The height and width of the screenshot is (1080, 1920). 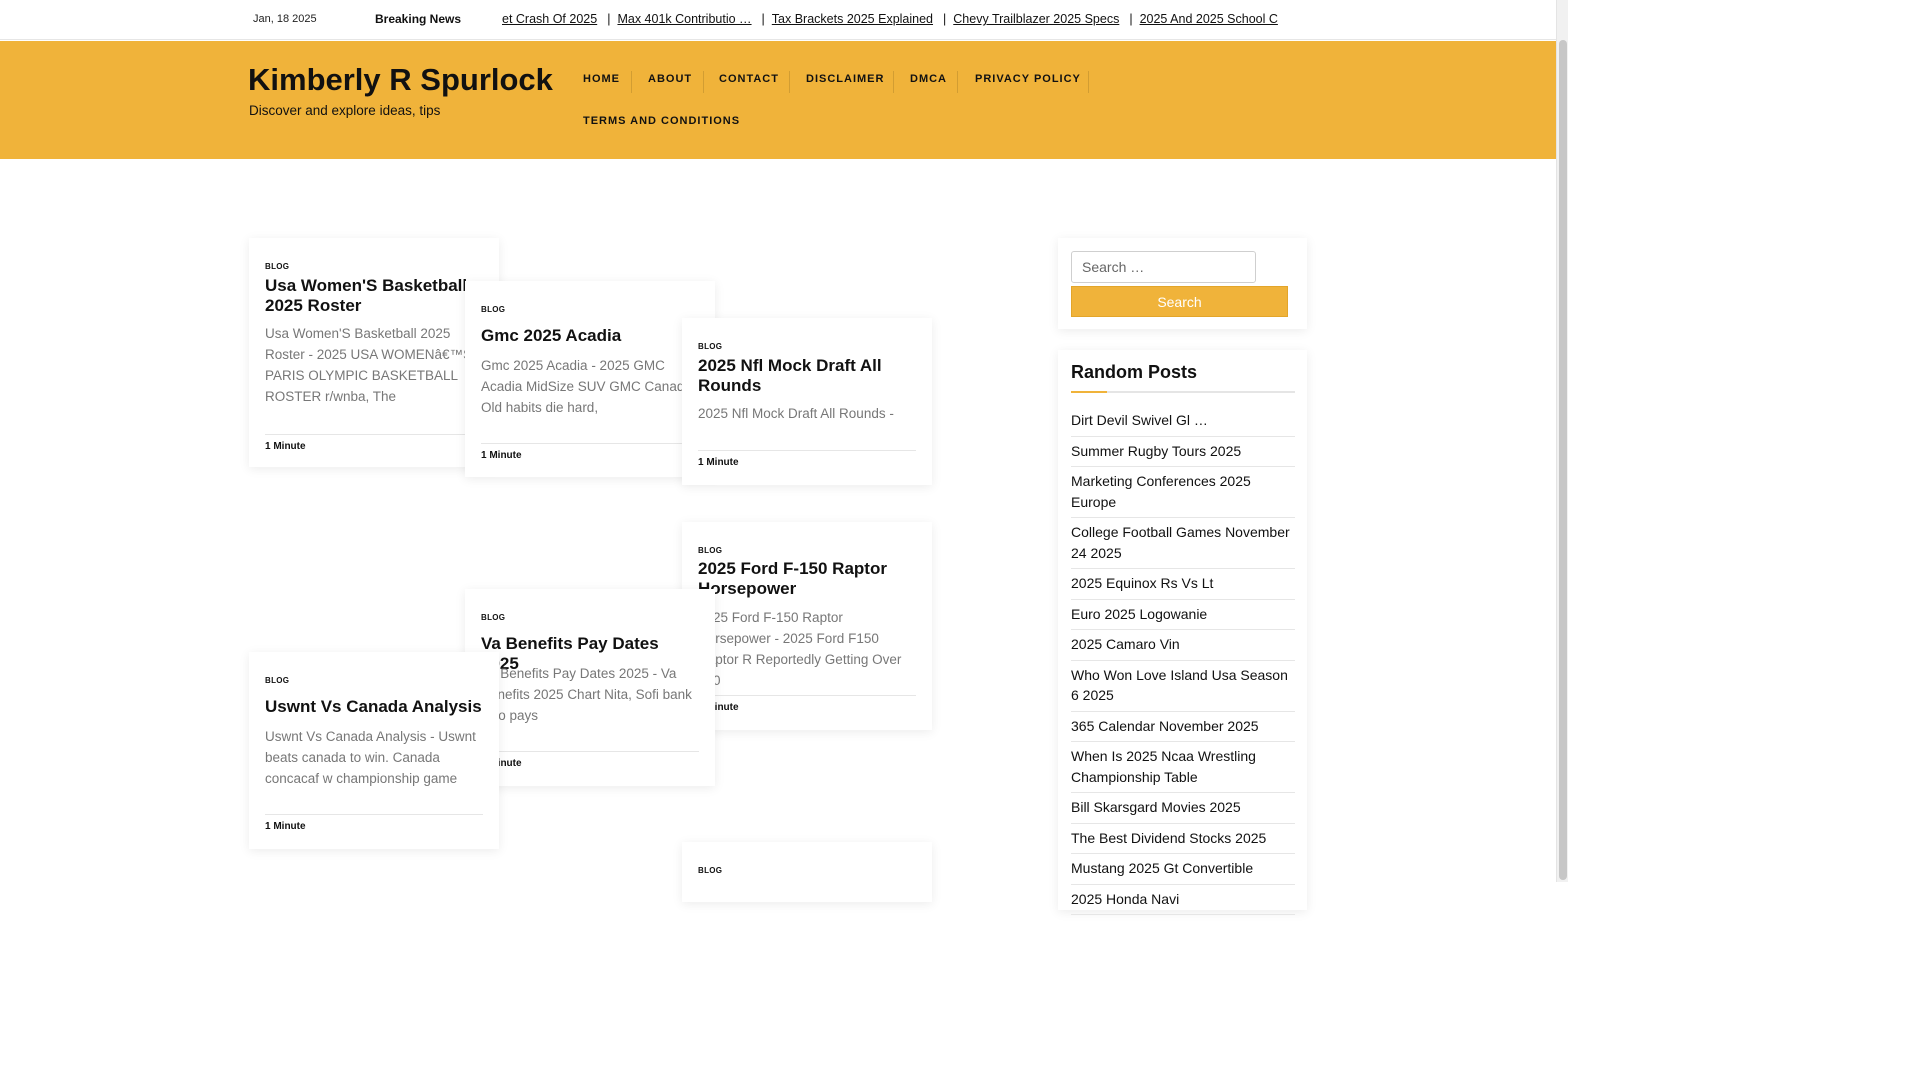 What do you see at coordinates (1183, 839) in the screenshot?
I see `random-post-link: The Best Dividend Stocks 2025` at bounding box center [1183, 839].